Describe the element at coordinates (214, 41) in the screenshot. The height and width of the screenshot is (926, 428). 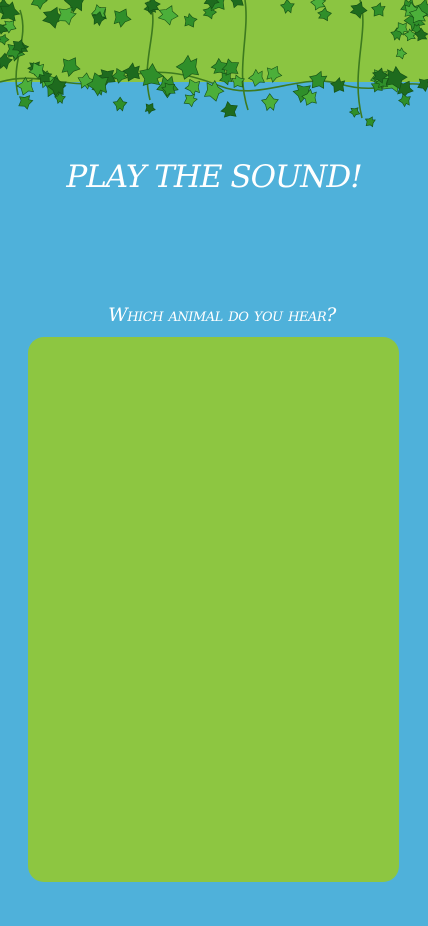
I see `header-banner` at that location.